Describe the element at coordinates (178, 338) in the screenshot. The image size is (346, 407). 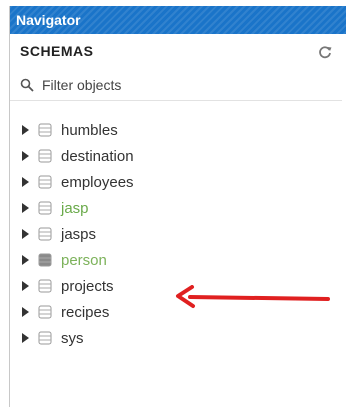
I see `schema-item-sys: sys` at that location.